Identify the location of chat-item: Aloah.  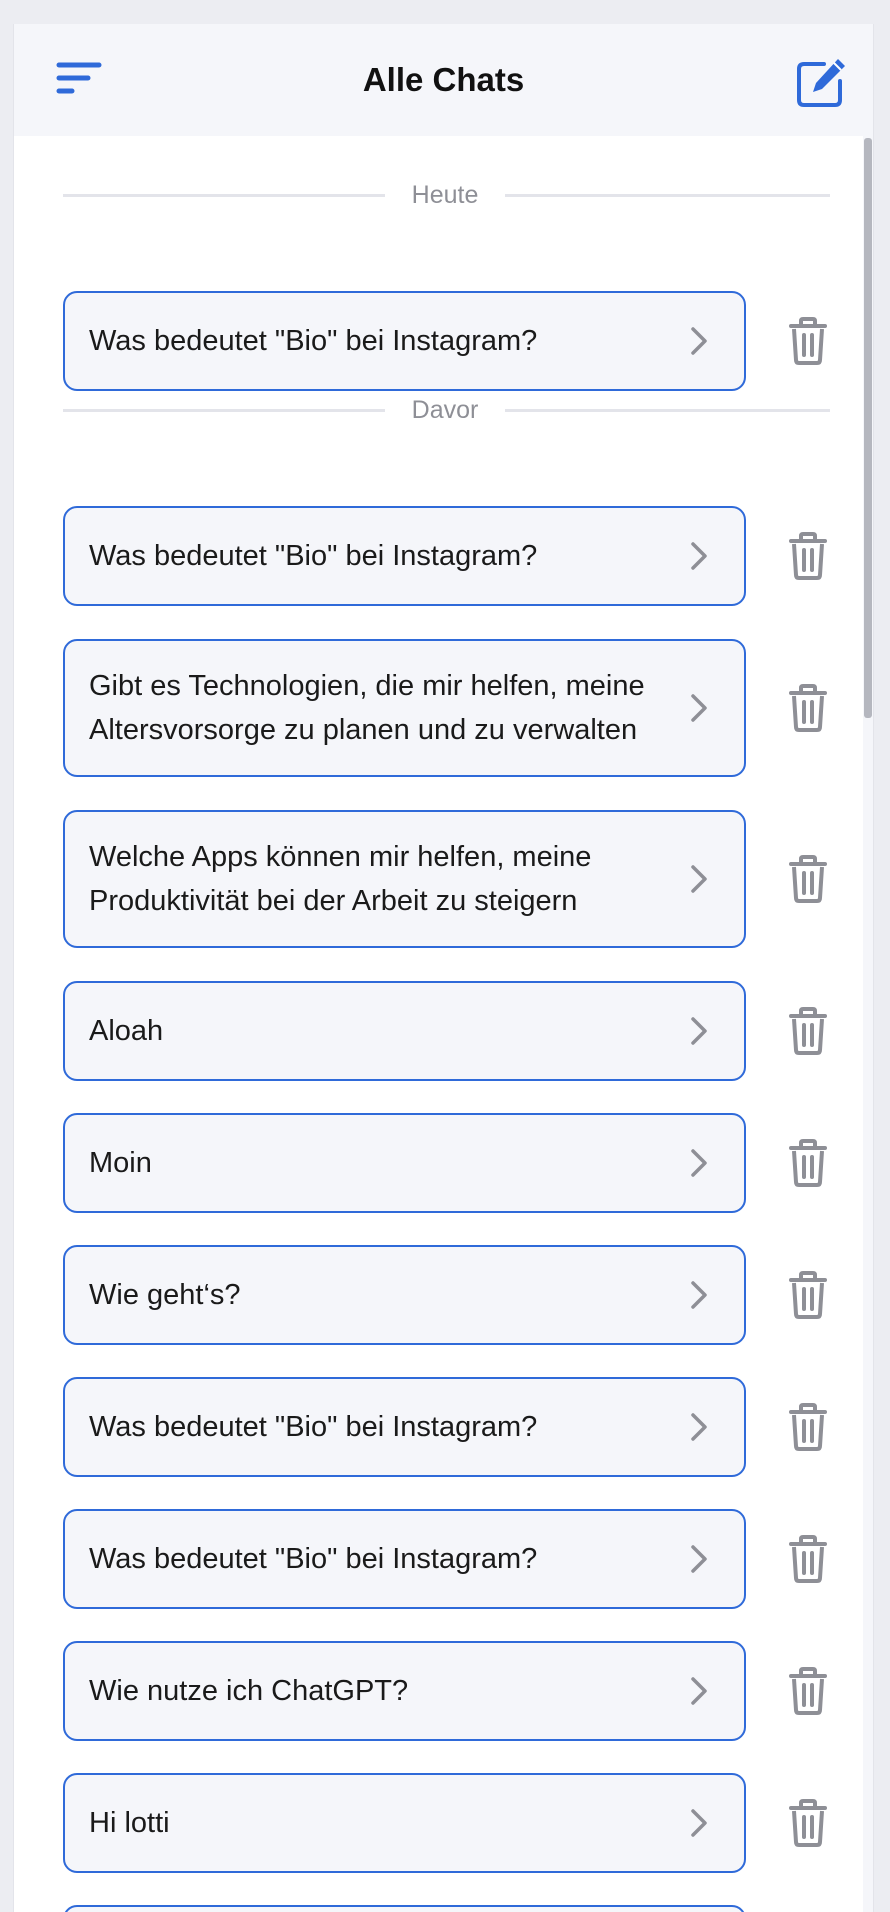
(404, 1031).